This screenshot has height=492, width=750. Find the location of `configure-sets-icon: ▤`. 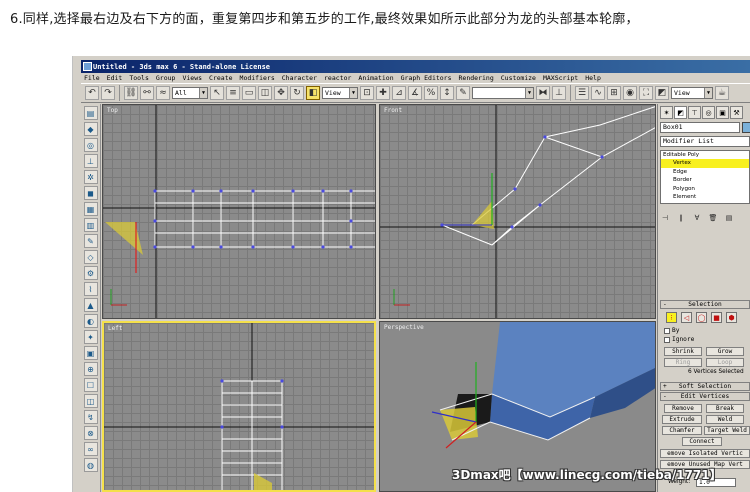

configure-sets-icon: ▤ is located at coordinates (729, 217).